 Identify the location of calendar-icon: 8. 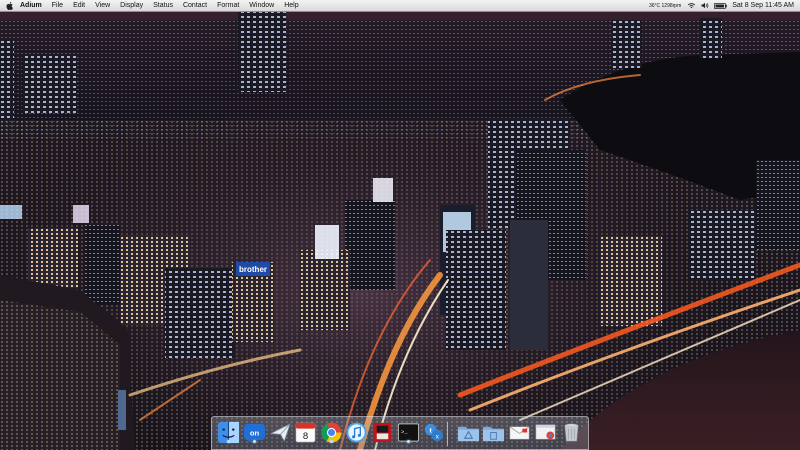
(305, 432).